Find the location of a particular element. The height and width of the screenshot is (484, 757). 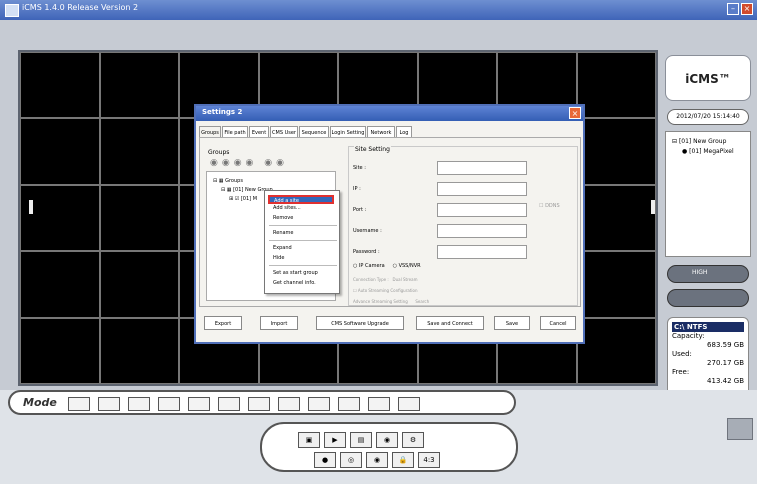

search-button: Search is located at coordinates (422, 301).